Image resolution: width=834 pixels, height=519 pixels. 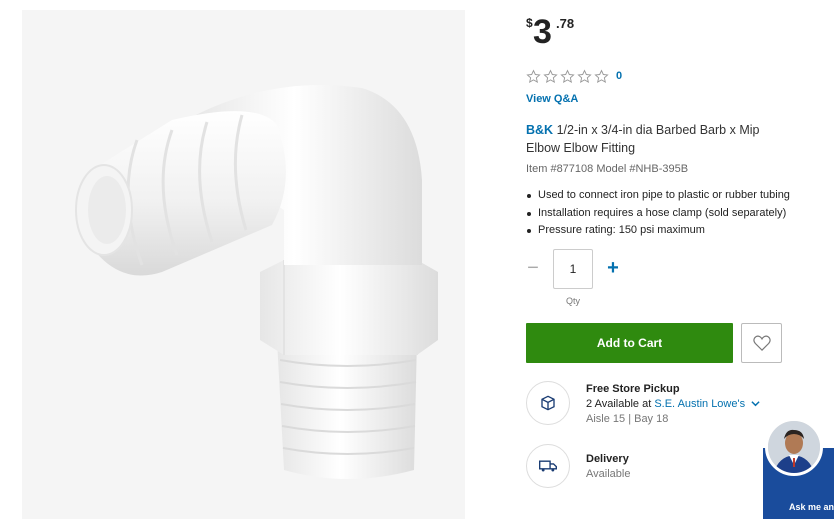 I want to click on chat-assistant: Ask me an, so click(x=798, y=468).